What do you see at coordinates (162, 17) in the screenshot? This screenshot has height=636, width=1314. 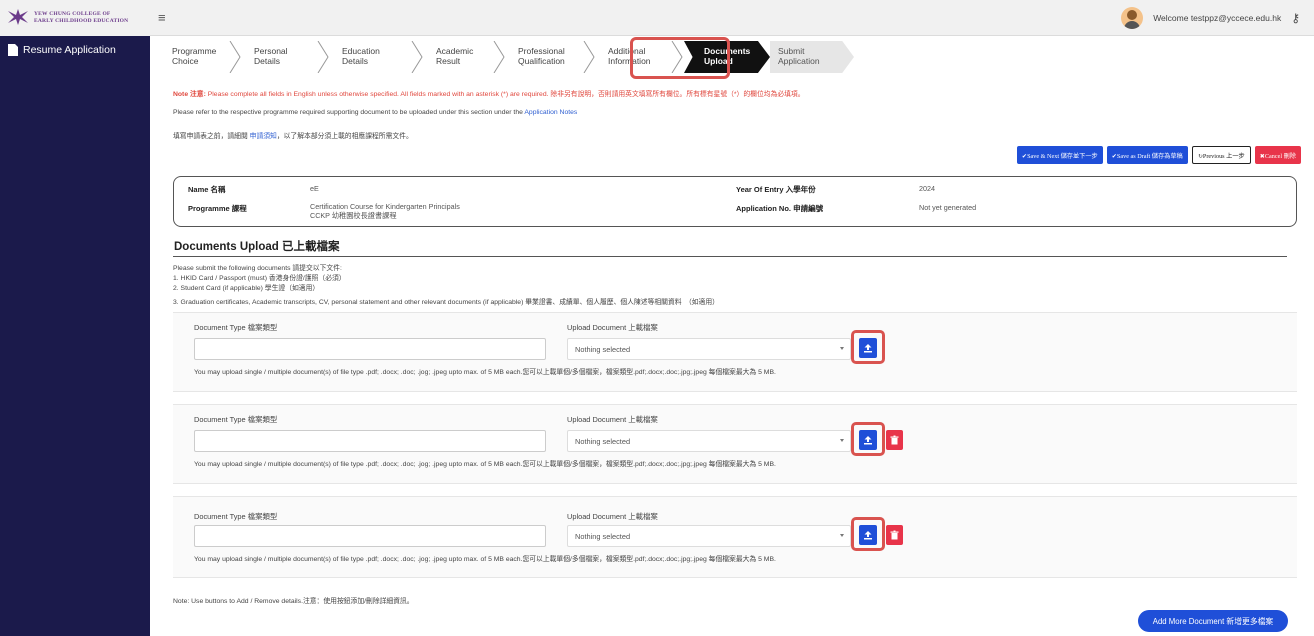 I see `menu-toggle-icon: ≡` at bounding box center [162, 17].